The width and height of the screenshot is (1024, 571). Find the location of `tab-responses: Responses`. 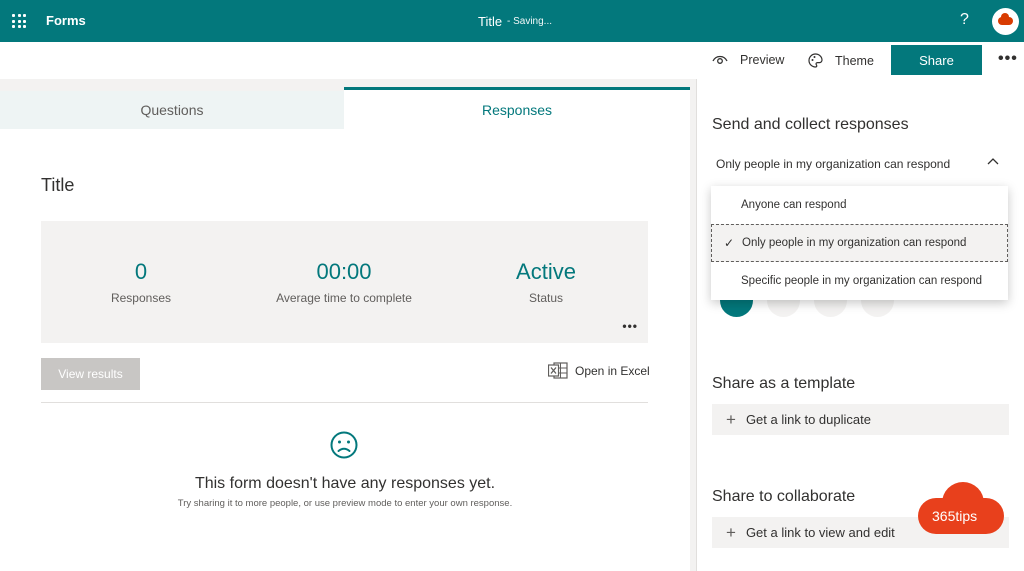

tab-responses: Responses is located at coordinates (517, 108).